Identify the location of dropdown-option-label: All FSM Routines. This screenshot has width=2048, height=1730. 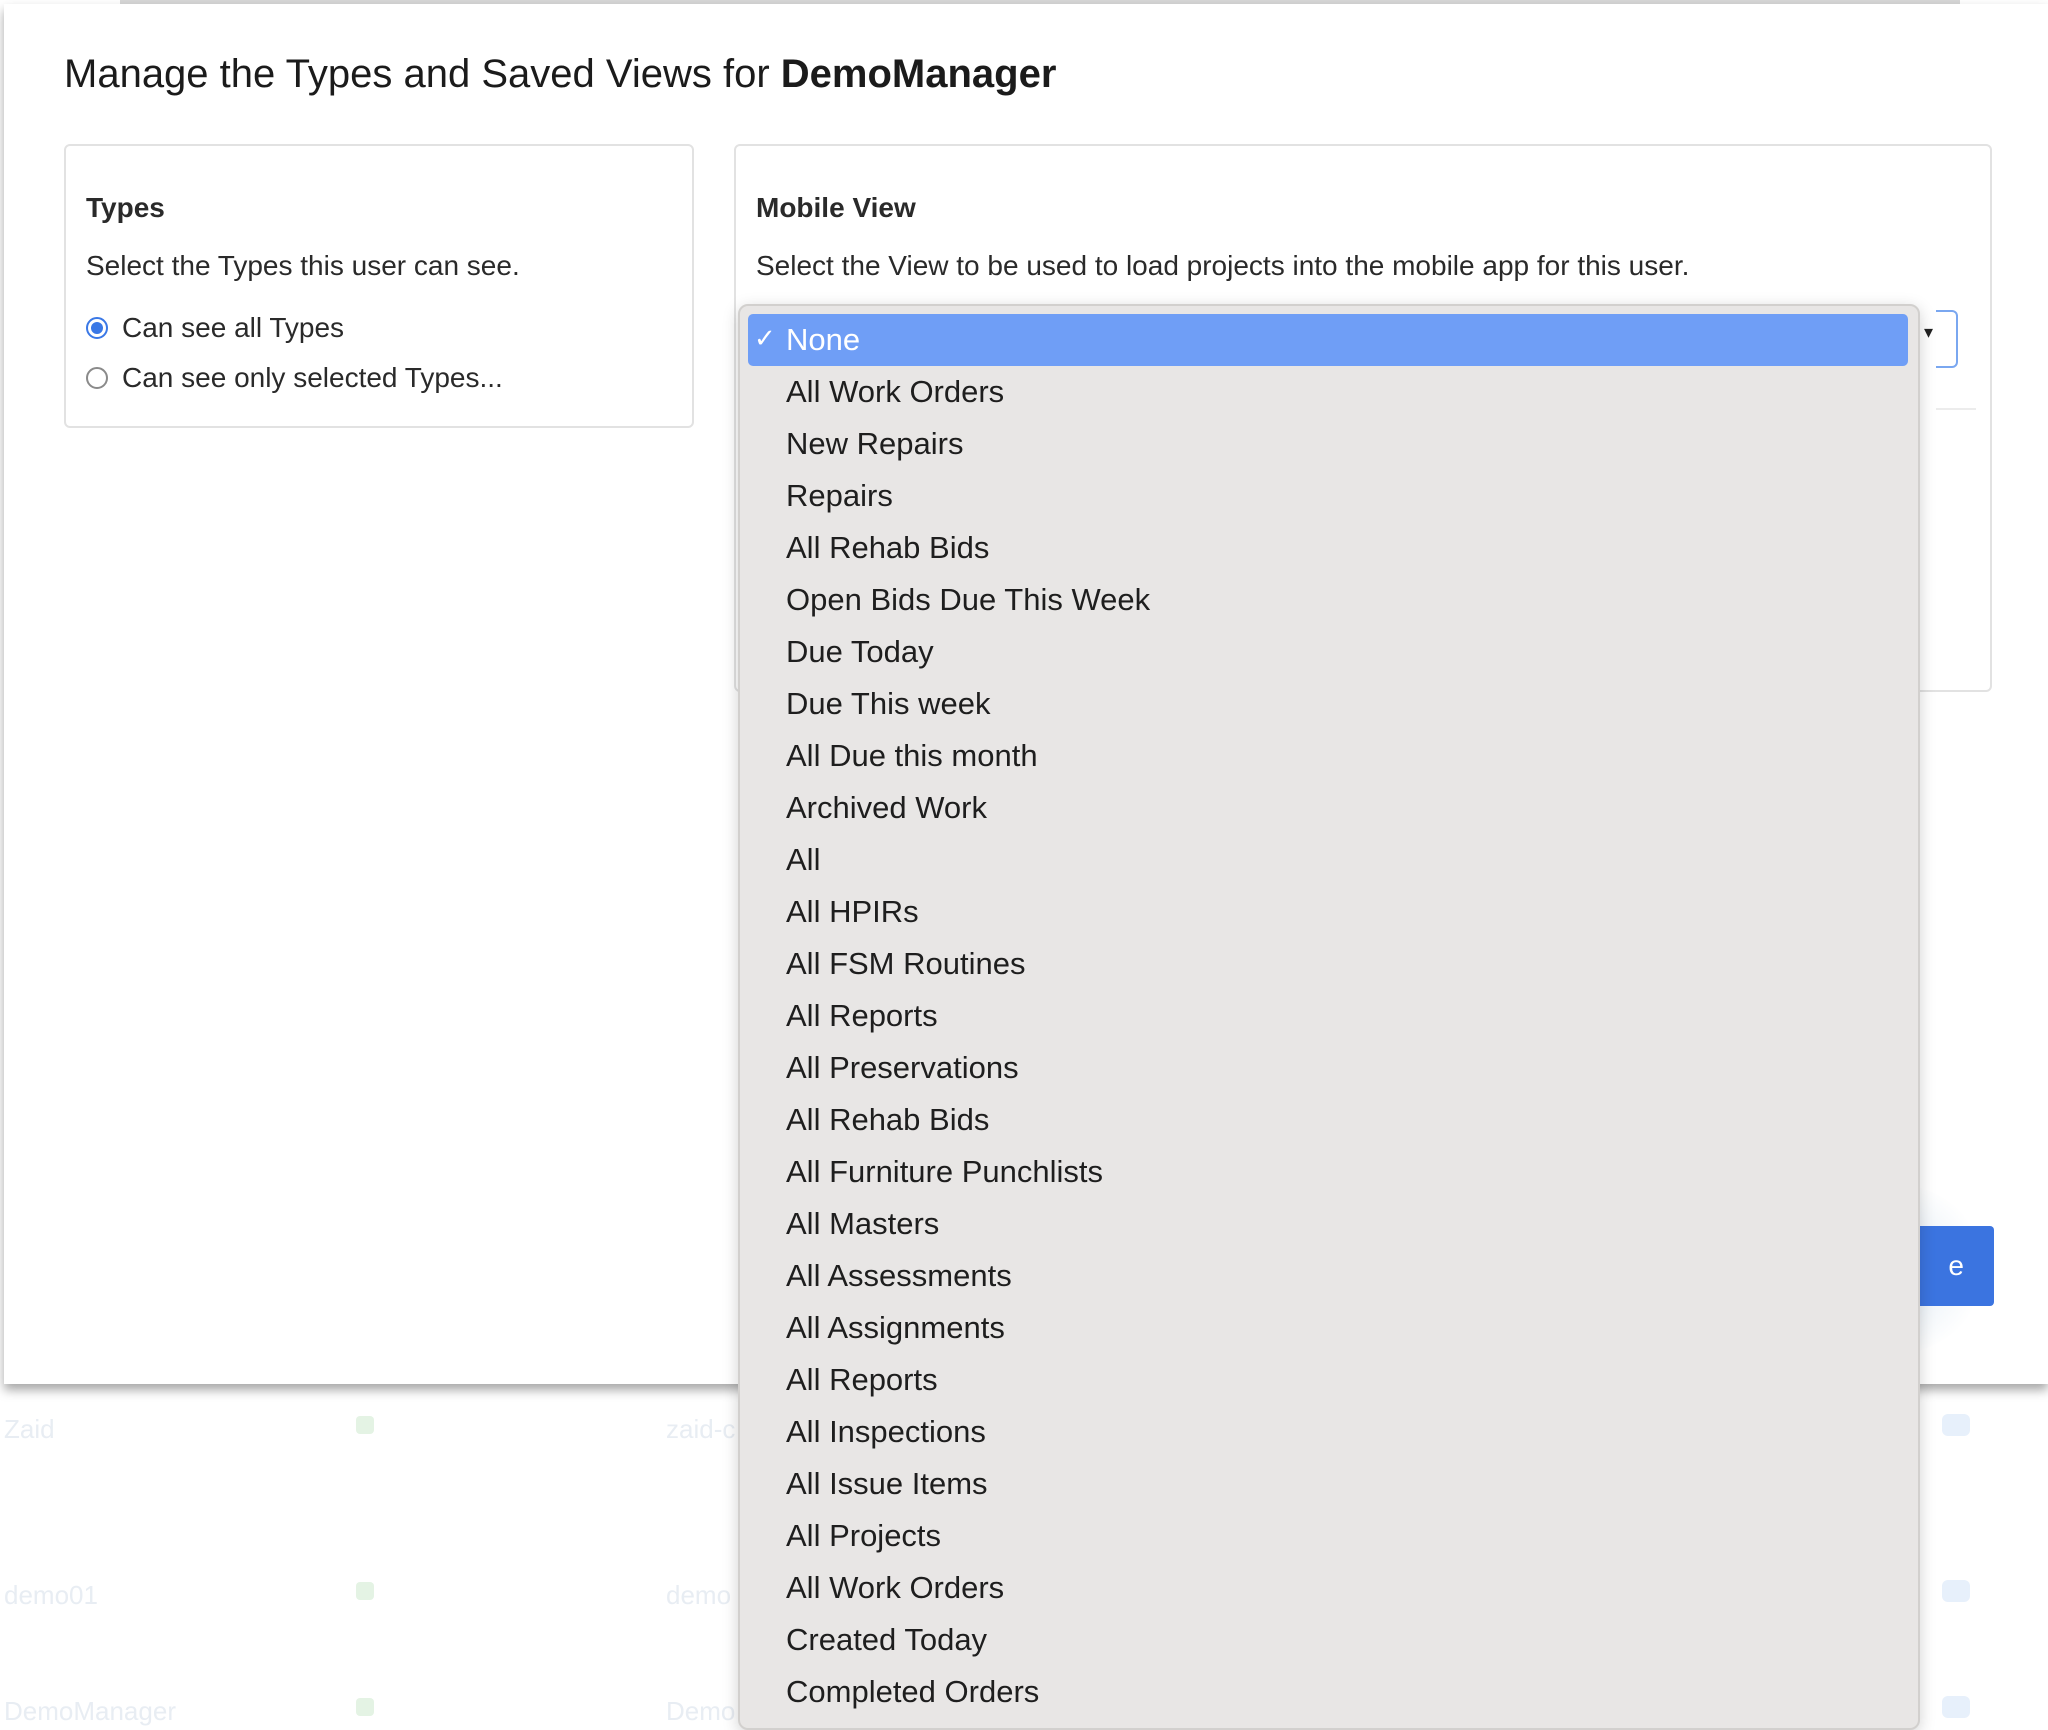
(906, 963).